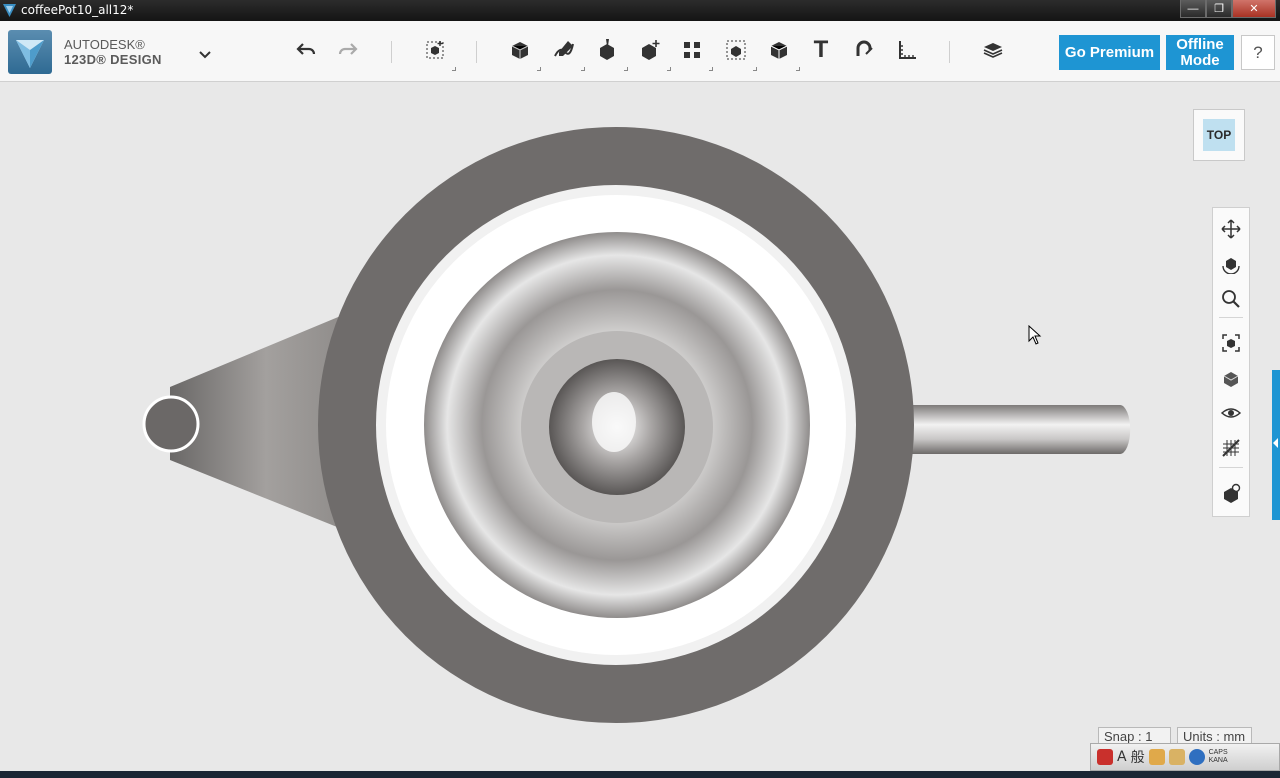 The width and height of the screenshot is (1280, 778). I want to click on material-button, so click(993, 50).